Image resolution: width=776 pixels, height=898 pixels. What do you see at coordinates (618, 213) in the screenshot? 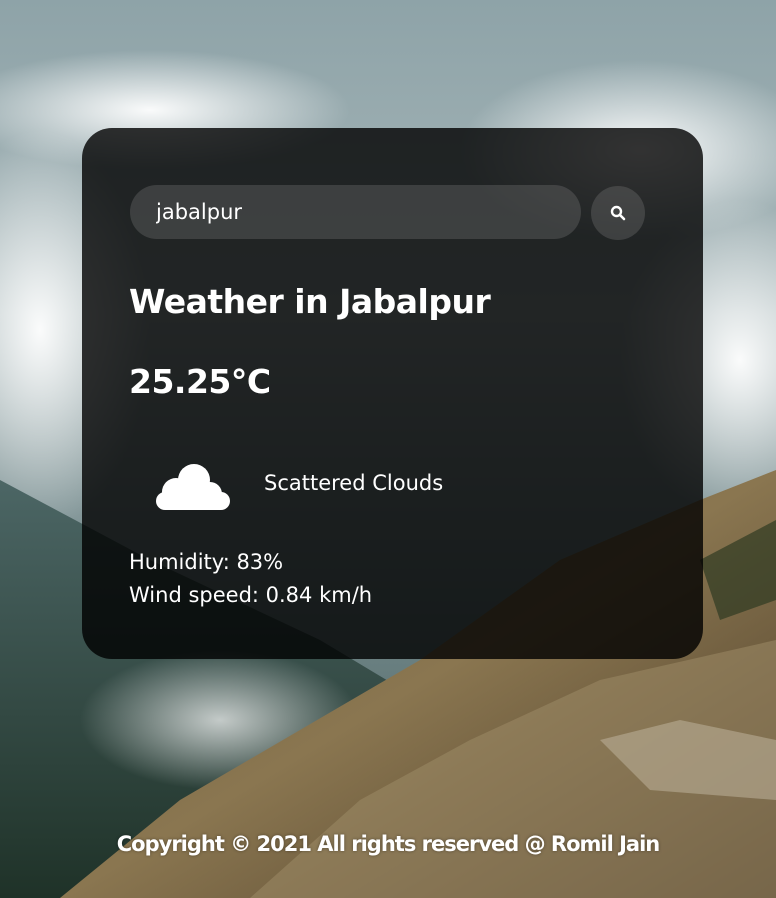
I see `search-button` at bounding box center [618, 213].